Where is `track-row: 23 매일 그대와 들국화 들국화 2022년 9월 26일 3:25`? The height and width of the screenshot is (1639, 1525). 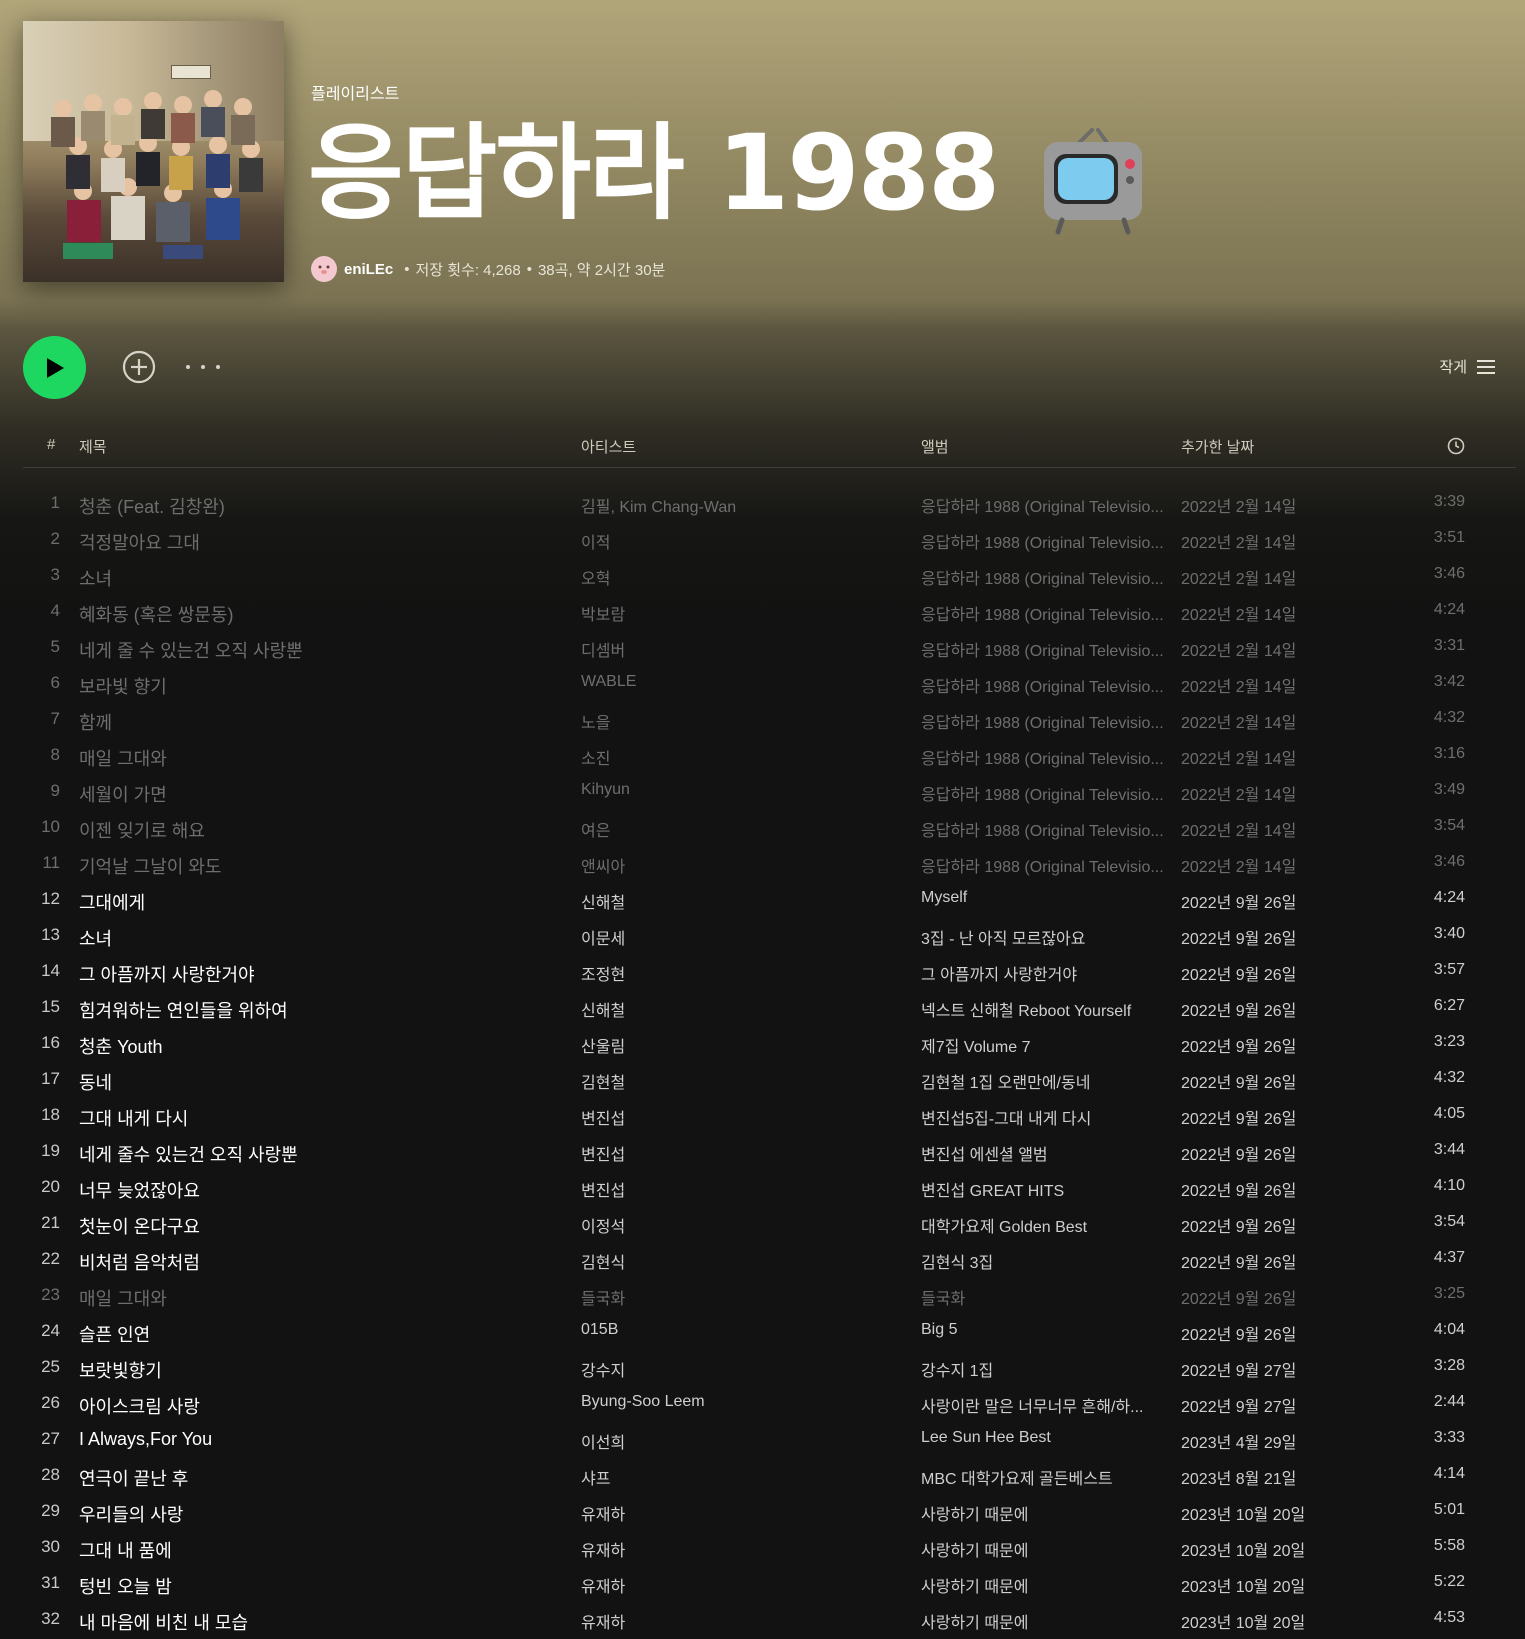
track-row: 23 매일 그대와 들국화 들국화 2022년 9월 26일 3:25 is located at coordinates (769, 1297).